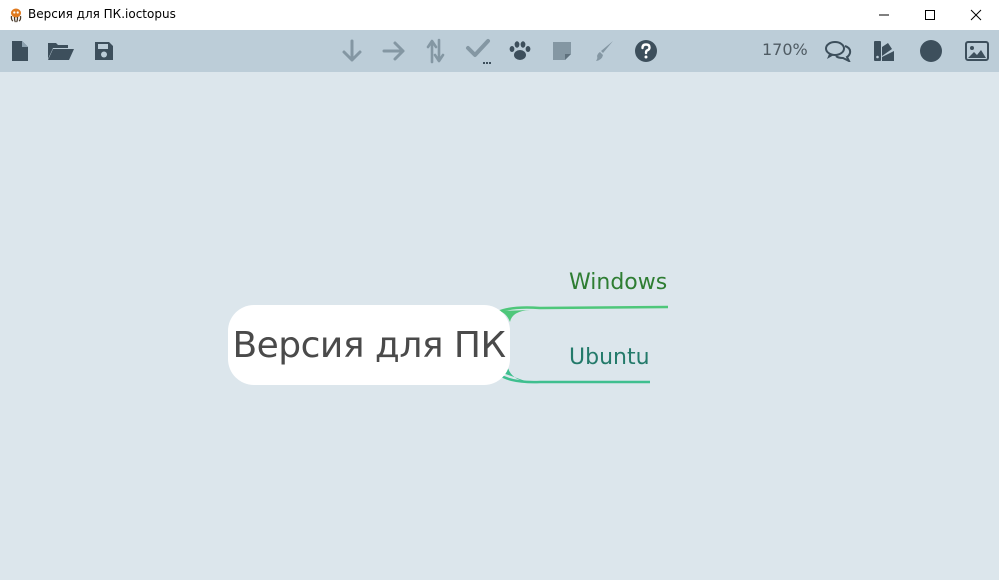  Describe the element at coordinates (16, 15) in the screenshot. I see `octopus-icon` at that location.